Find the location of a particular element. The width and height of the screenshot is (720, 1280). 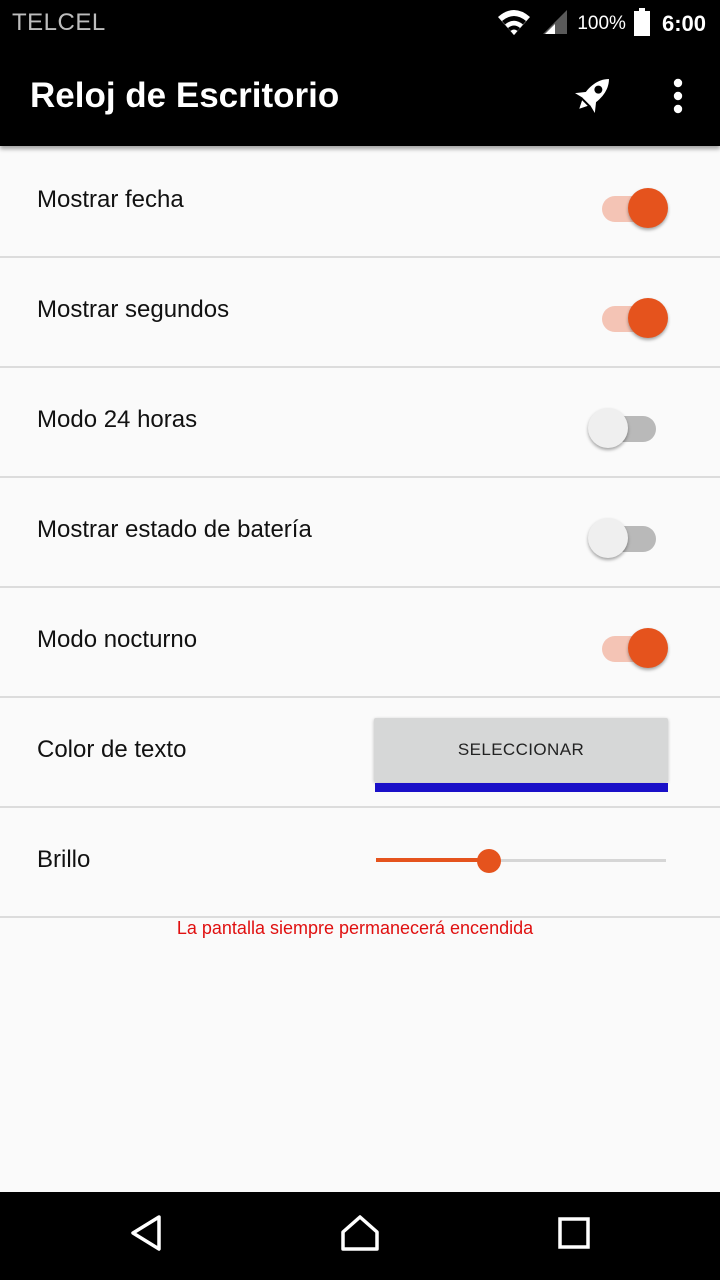

more-options-button is located at coordinates (678, 98).